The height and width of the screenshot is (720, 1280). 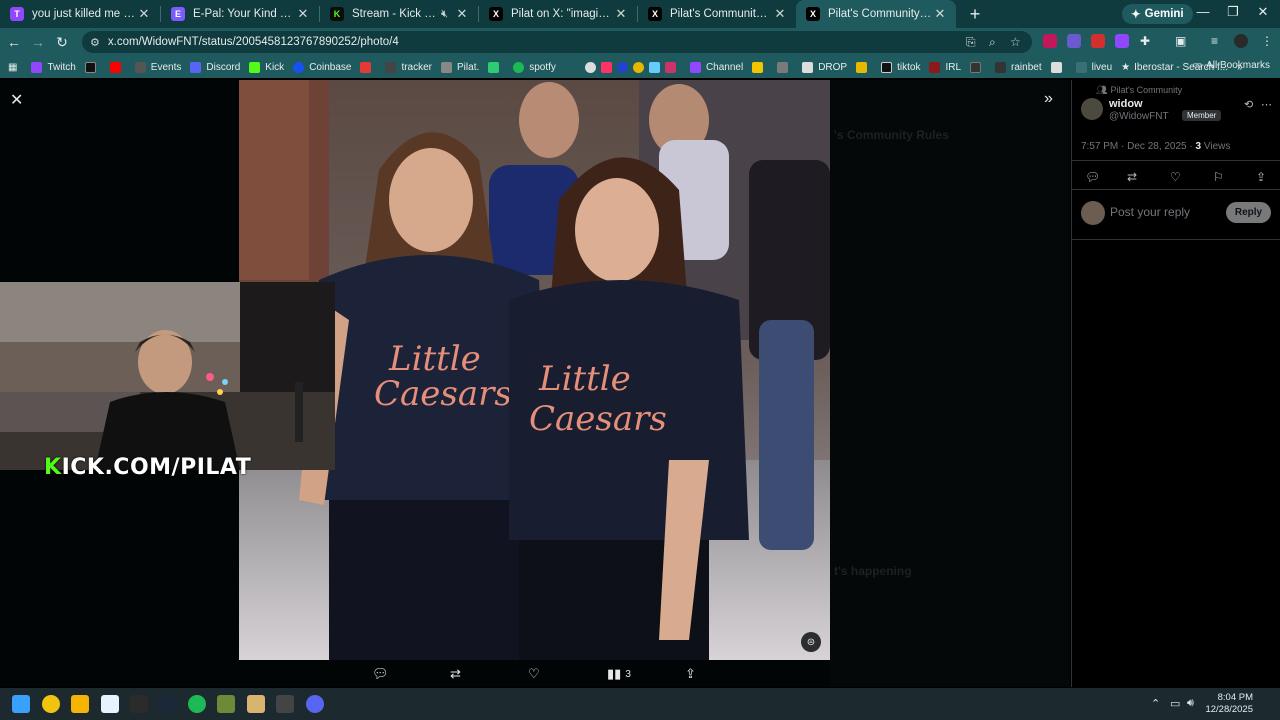 I want to click on tab-community-1: X Pilat's Community Community ✕, so click(x=717, y=14).